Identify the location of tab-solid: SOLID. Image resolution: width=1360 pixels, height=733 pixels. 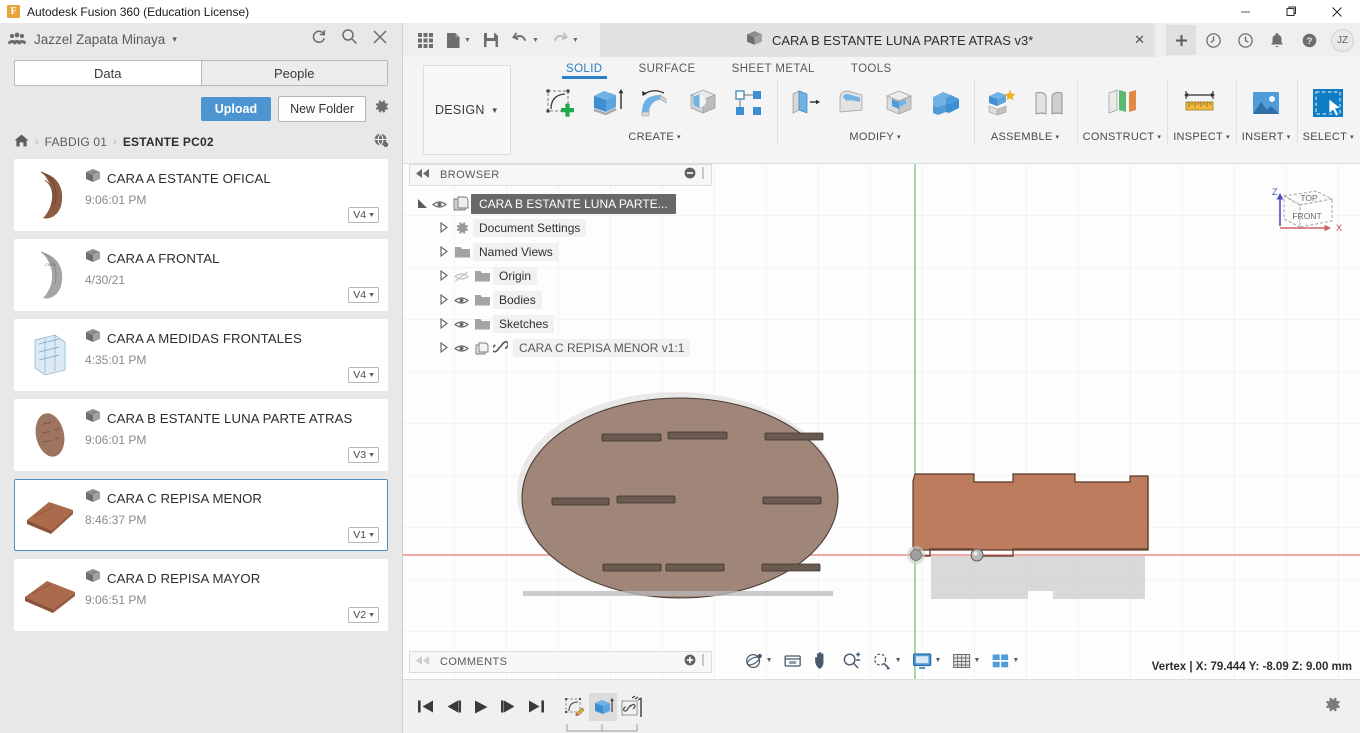
(584, 68).